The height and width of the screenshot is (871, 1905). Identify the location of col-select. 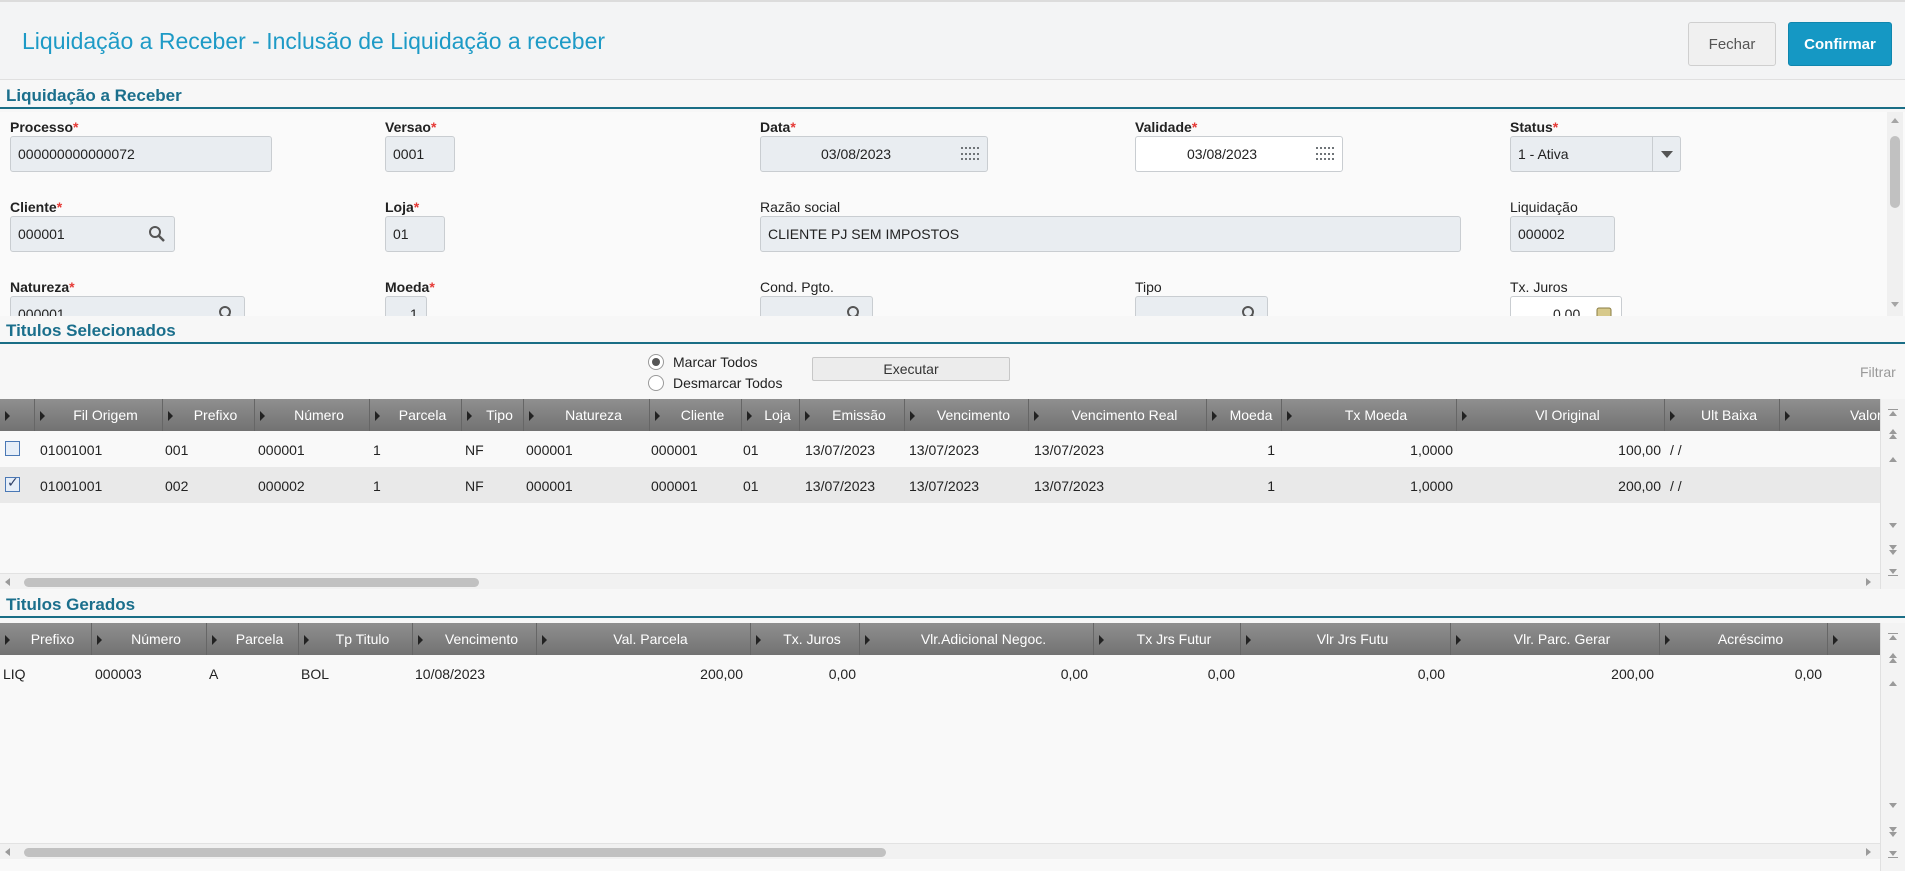
(17, 415).